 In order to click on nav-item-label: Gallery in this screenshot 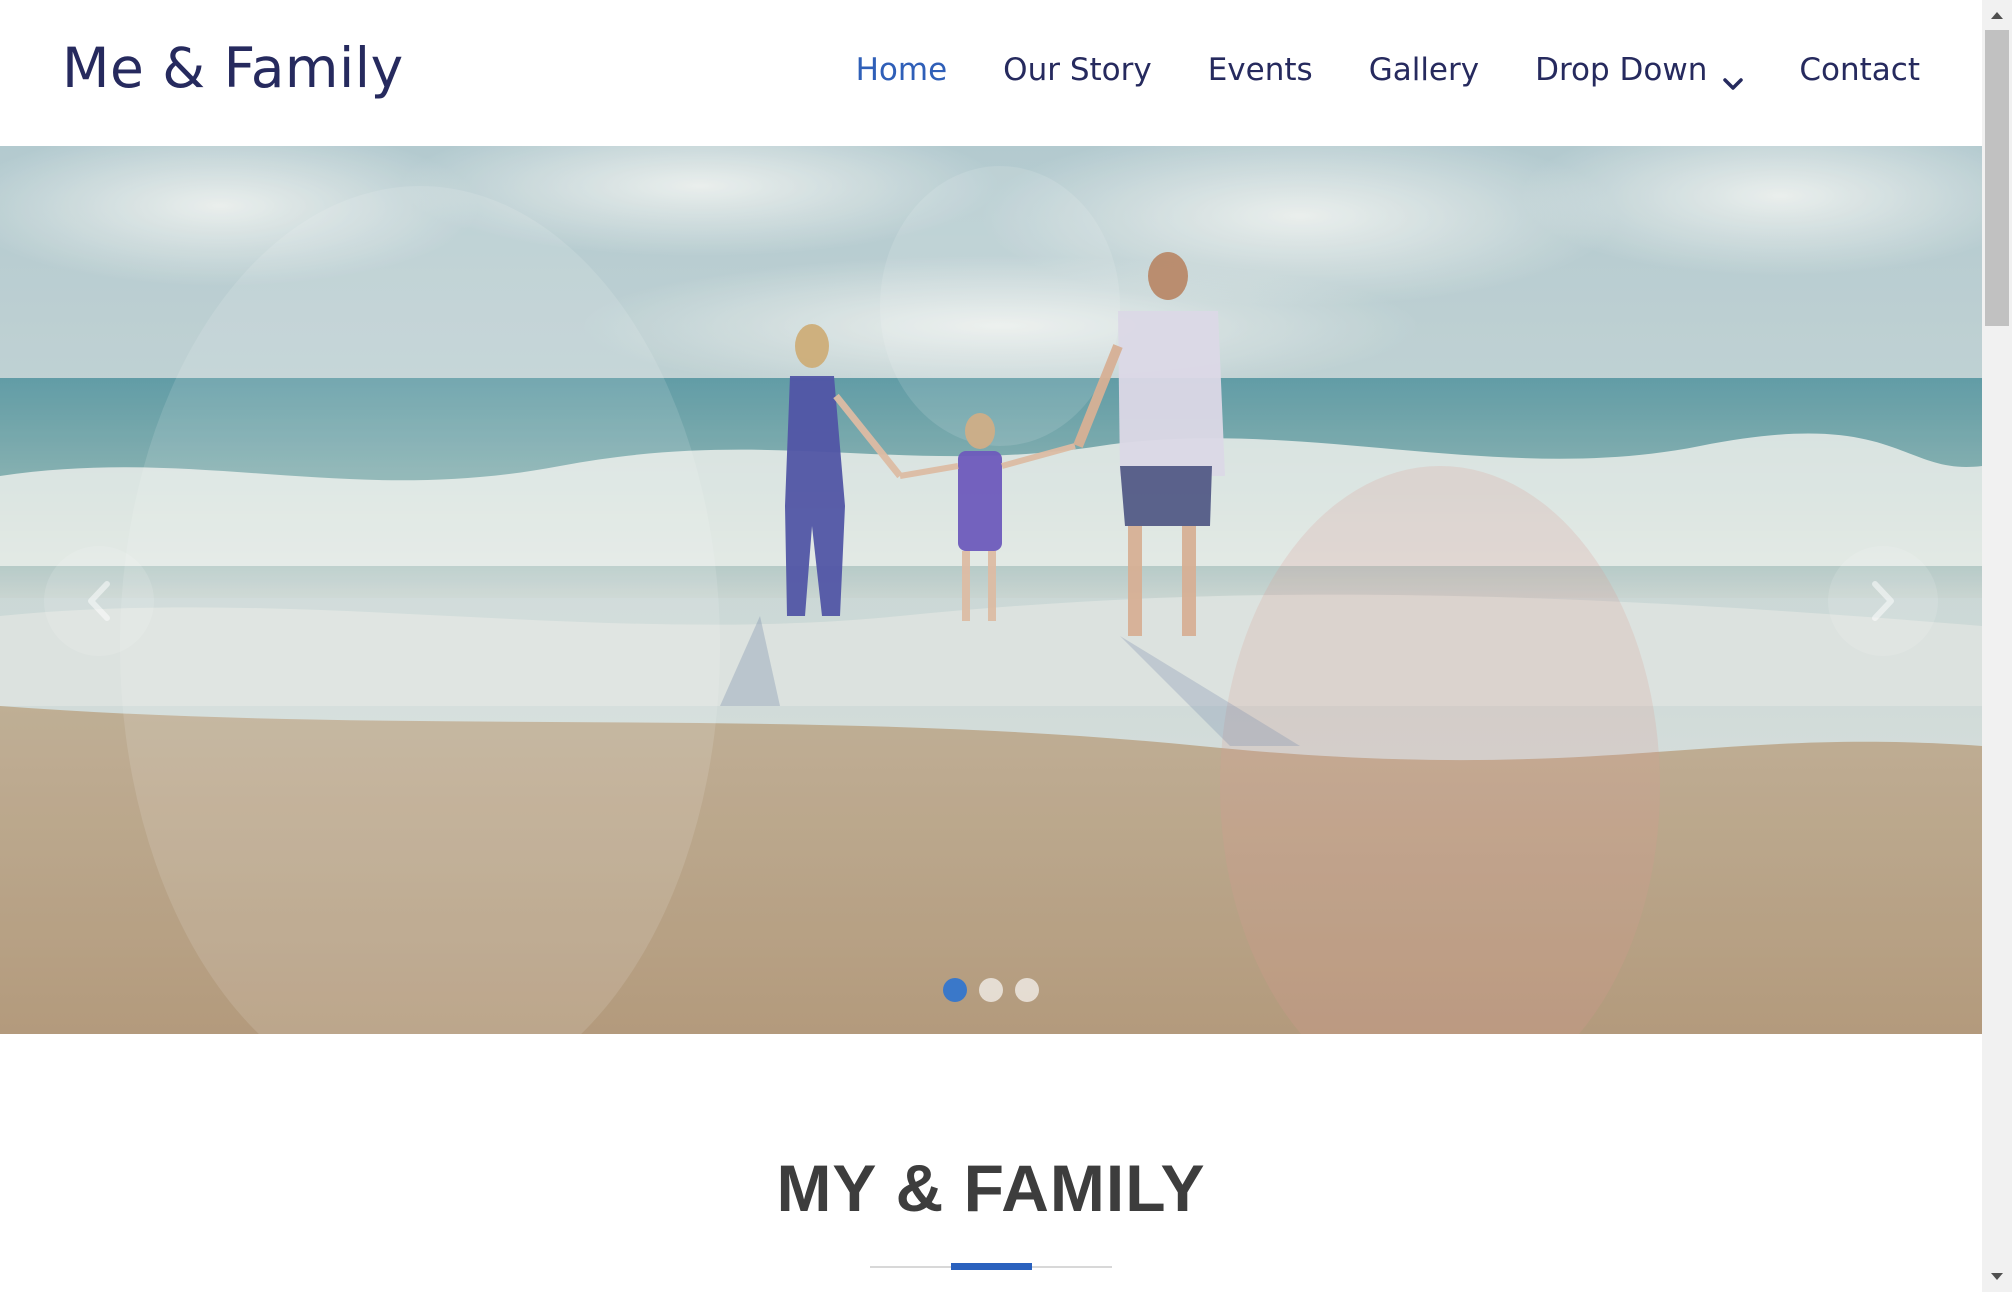, I will do `click(1424, 70)`.